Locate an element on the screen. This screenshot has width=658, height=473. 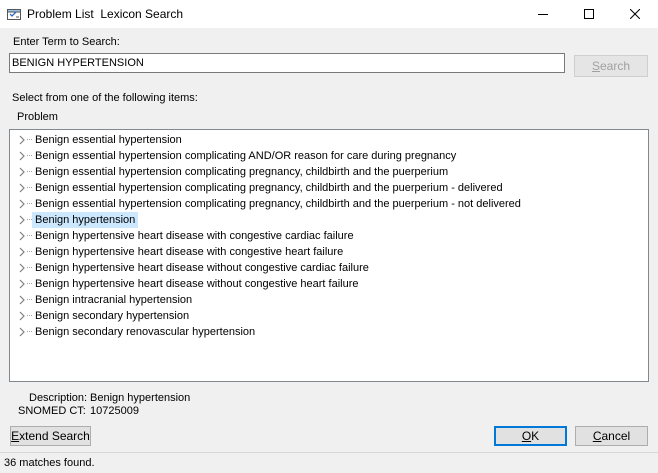
description-value: Benign hypertension is located at coordinates (140, 398).